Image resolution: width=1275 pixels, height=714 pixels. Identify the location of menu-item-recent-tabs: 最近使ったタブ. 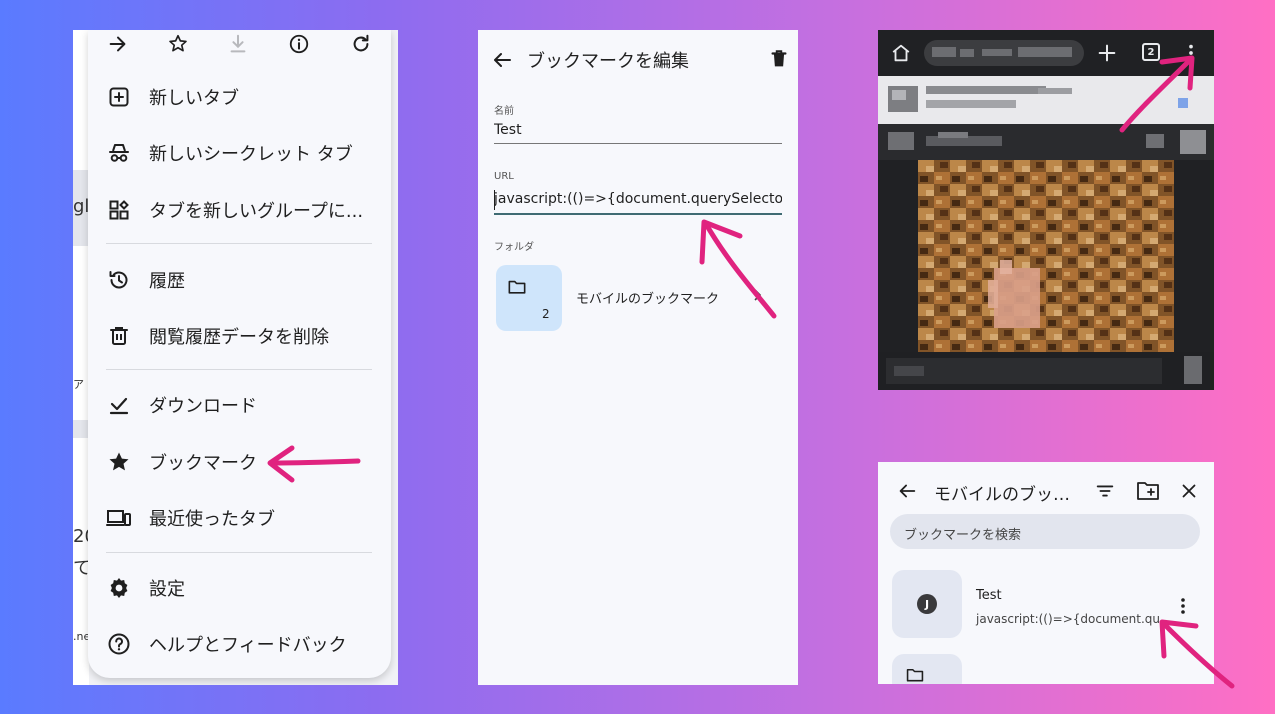
(239, 518).